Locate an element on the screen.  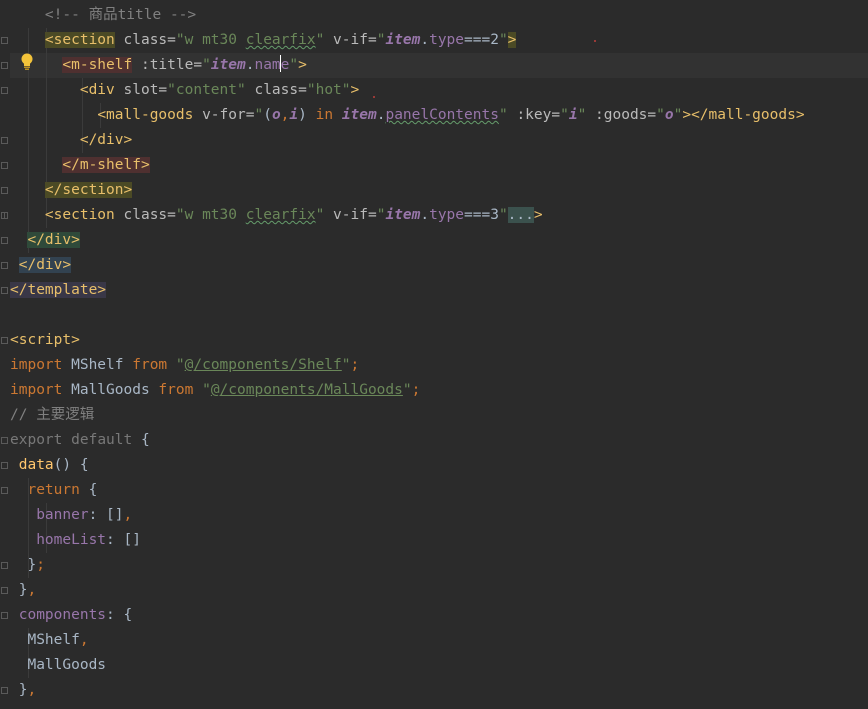
tag-close: ></mall-goods> is located at coordinates (743, 115).